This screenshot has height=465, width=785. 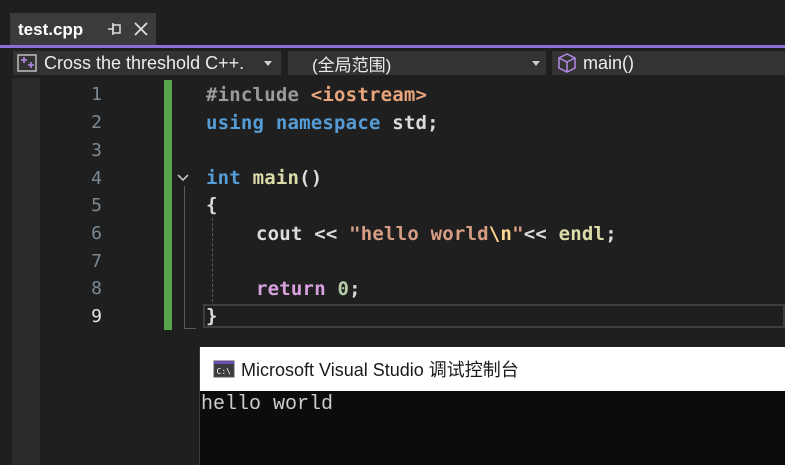 I want to click on glyph-margin, so click(x=26, y=271).